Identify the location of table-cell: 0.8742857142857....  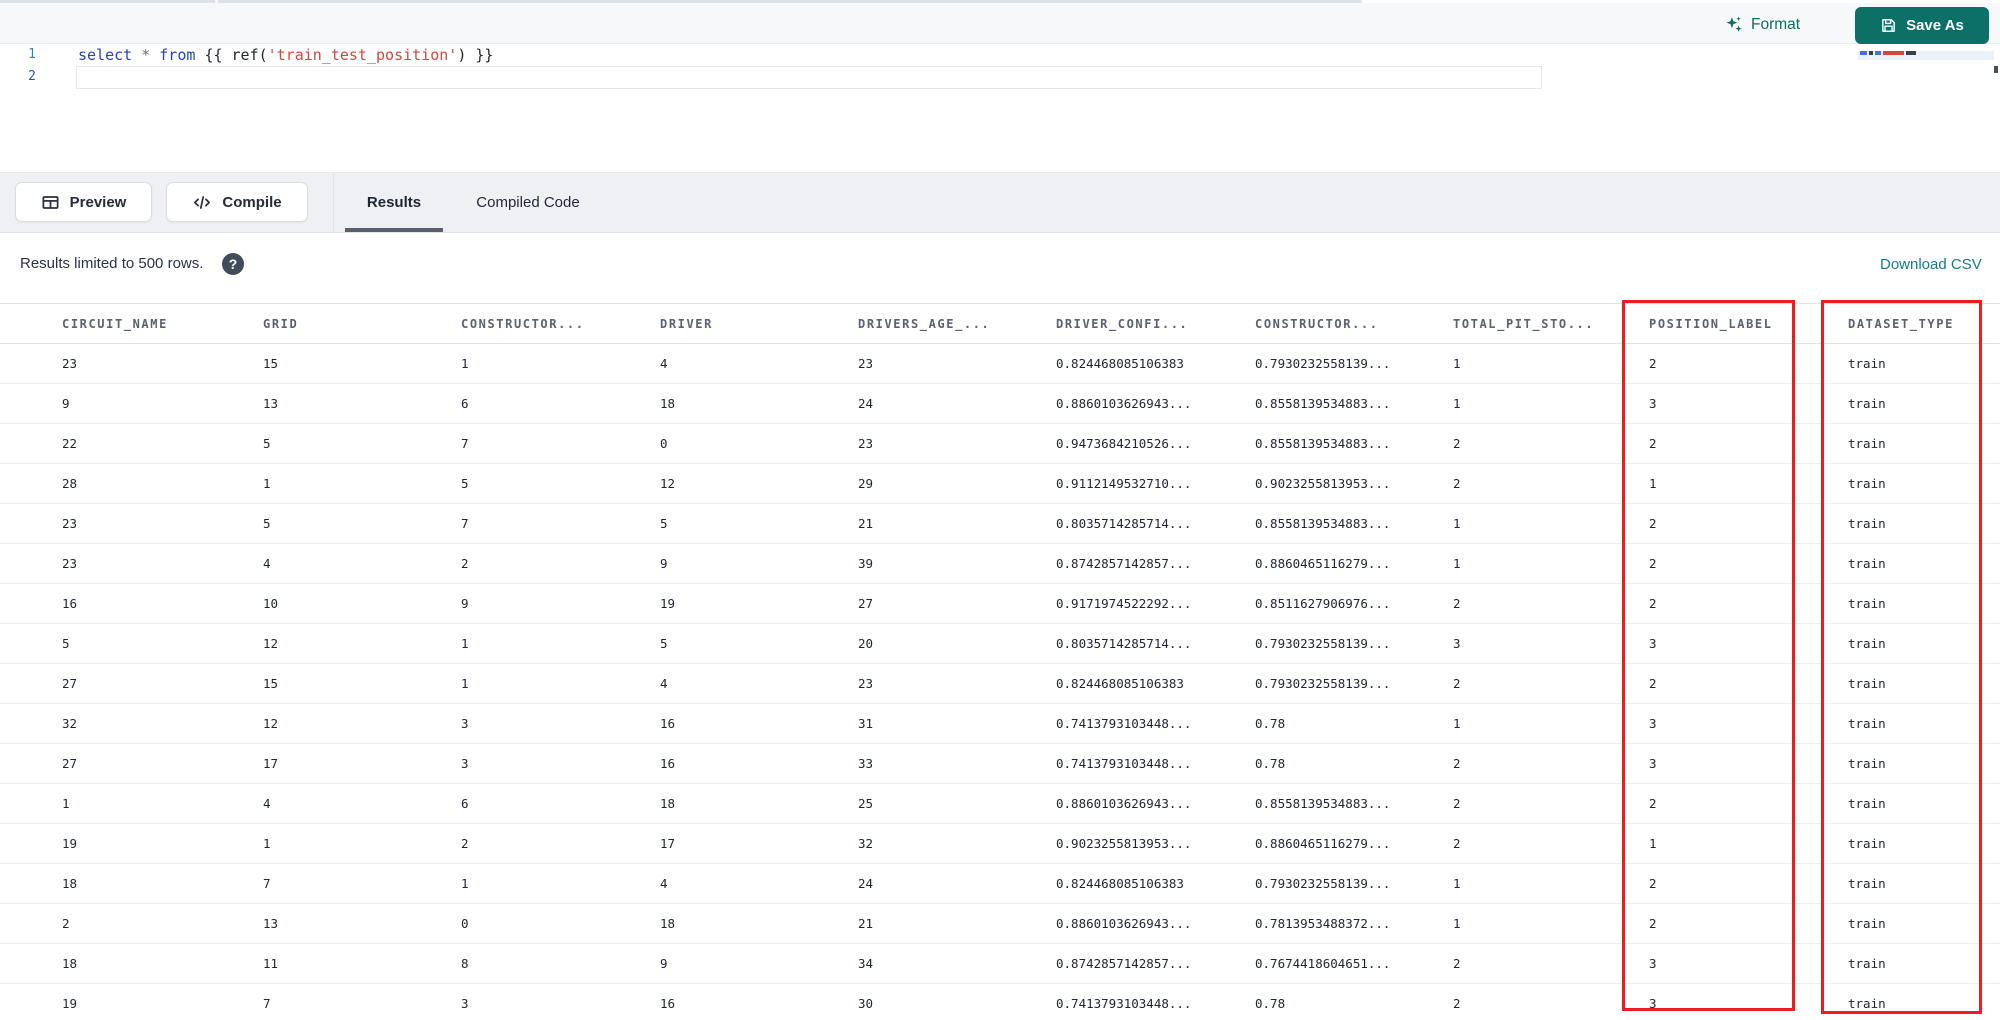
(1155, 963).